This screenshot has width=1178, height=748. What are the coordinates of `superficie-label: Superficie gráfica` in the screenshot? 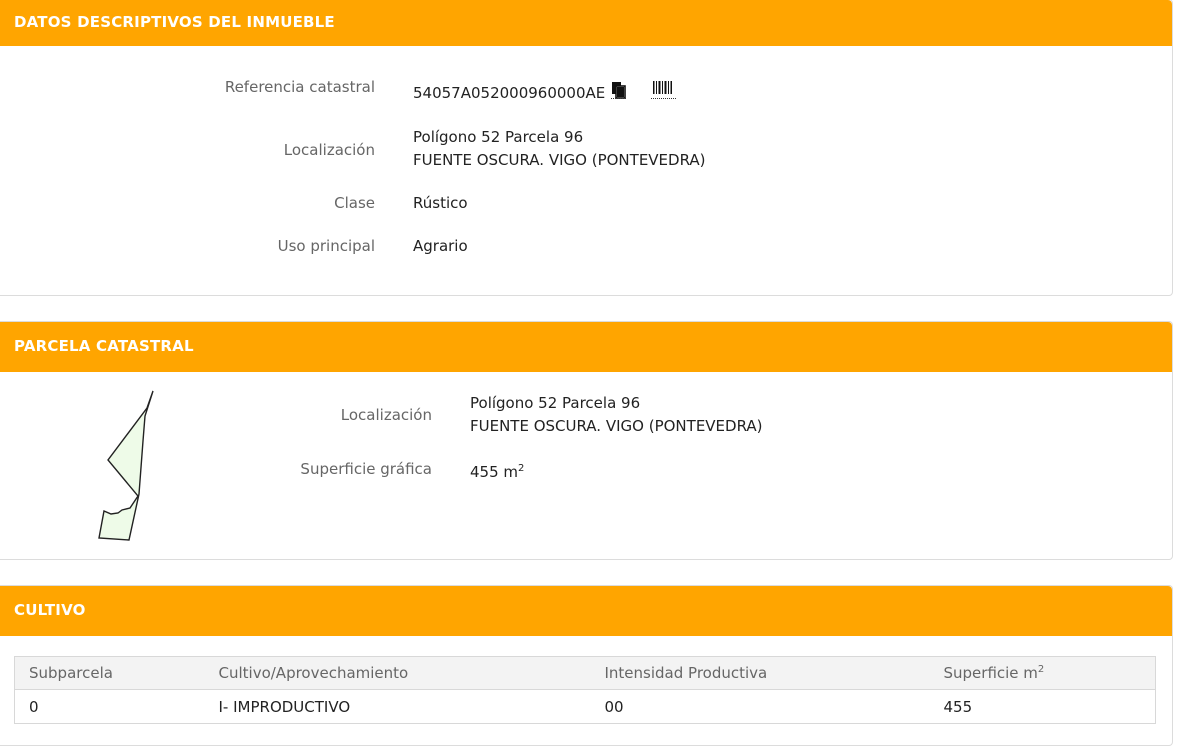 It's located at (366, 469).